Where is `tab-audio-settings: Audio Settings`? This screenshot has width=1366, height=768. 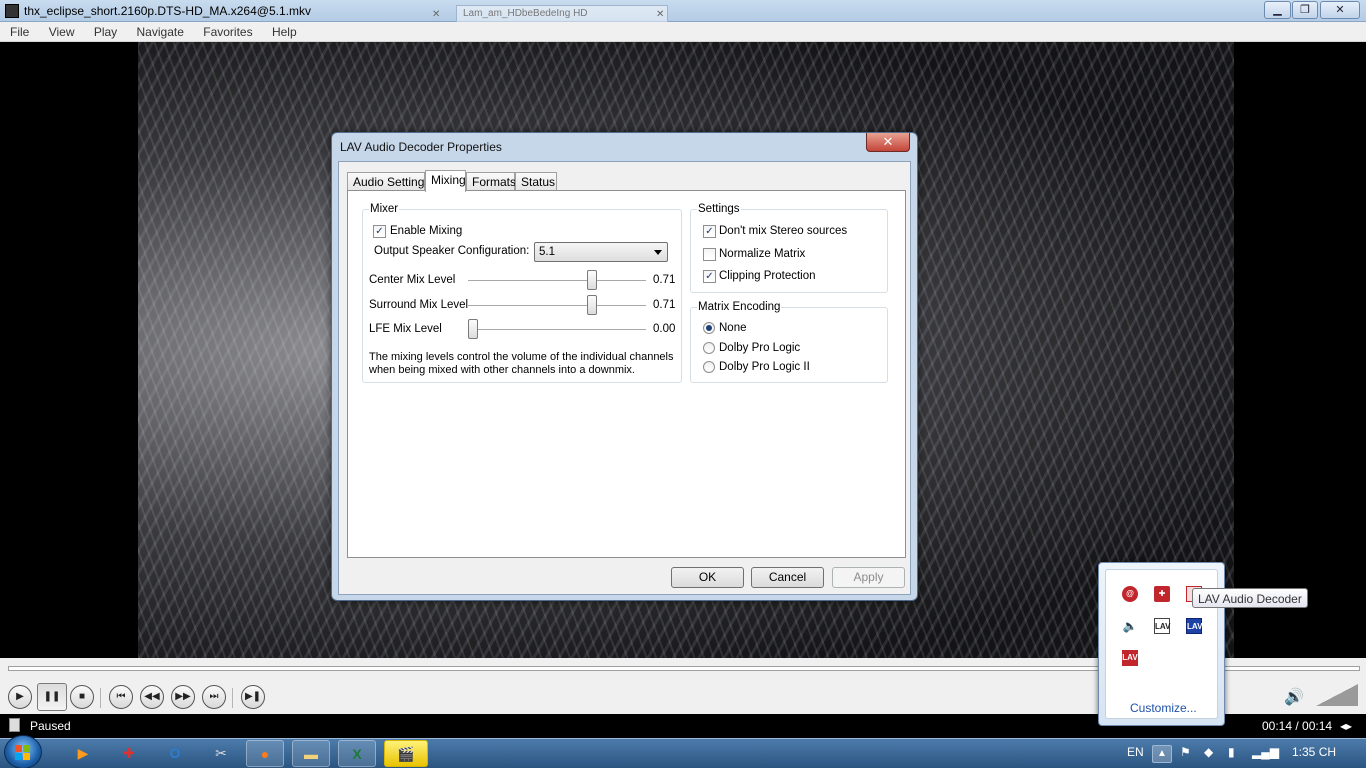
tab-audio-settings: Audio Settings is located at coordinates (388, 181).